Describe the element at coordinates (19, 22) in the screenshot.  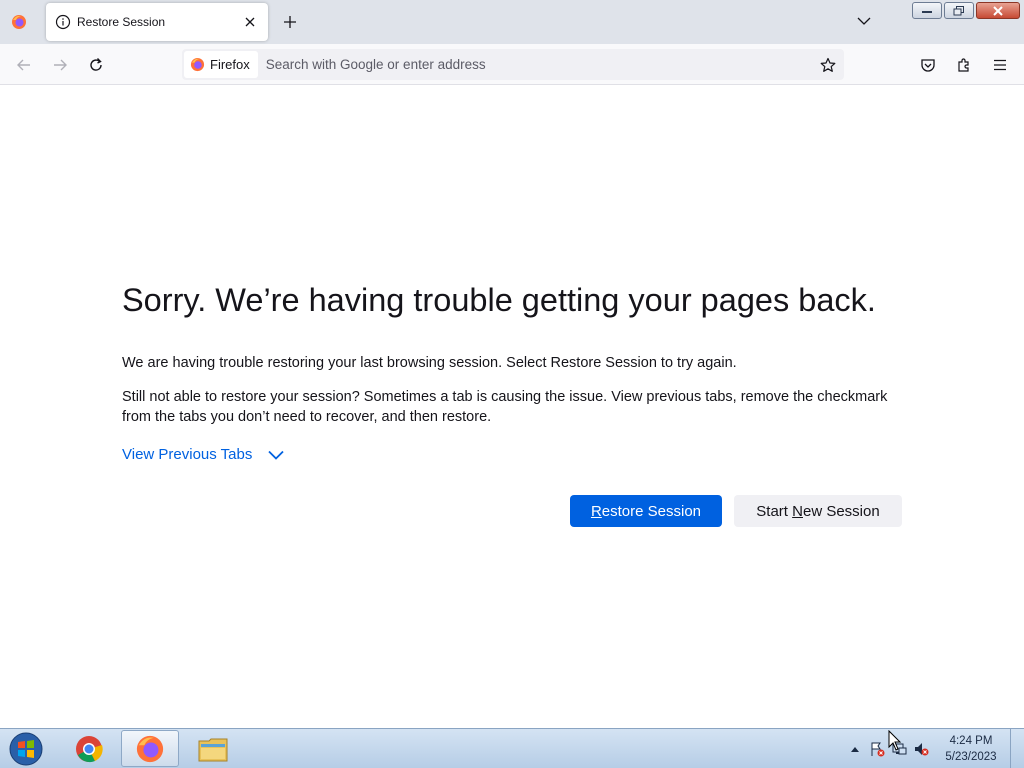
I see `firefox-menu-icon` at that location.